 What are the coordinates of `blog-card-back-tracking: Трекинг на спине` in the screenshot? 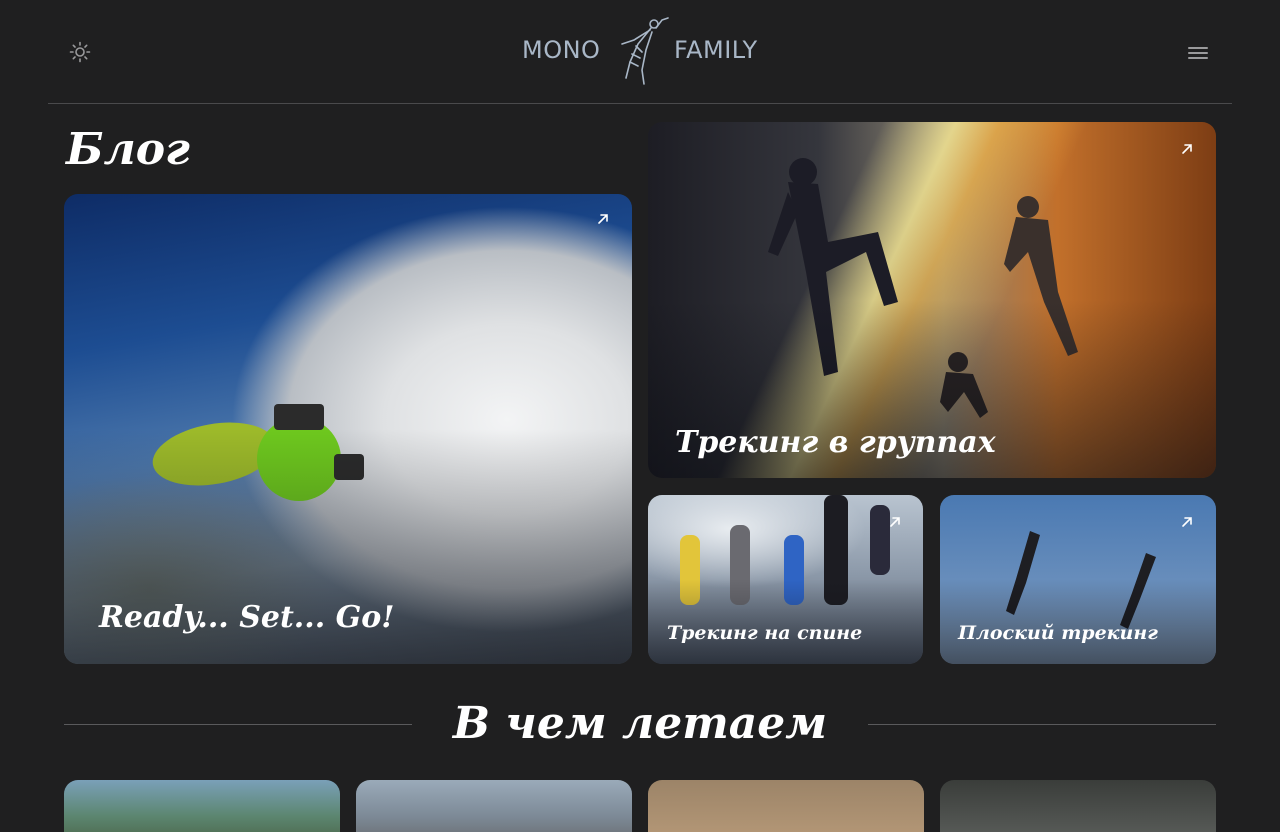 It's located at (785, 579).